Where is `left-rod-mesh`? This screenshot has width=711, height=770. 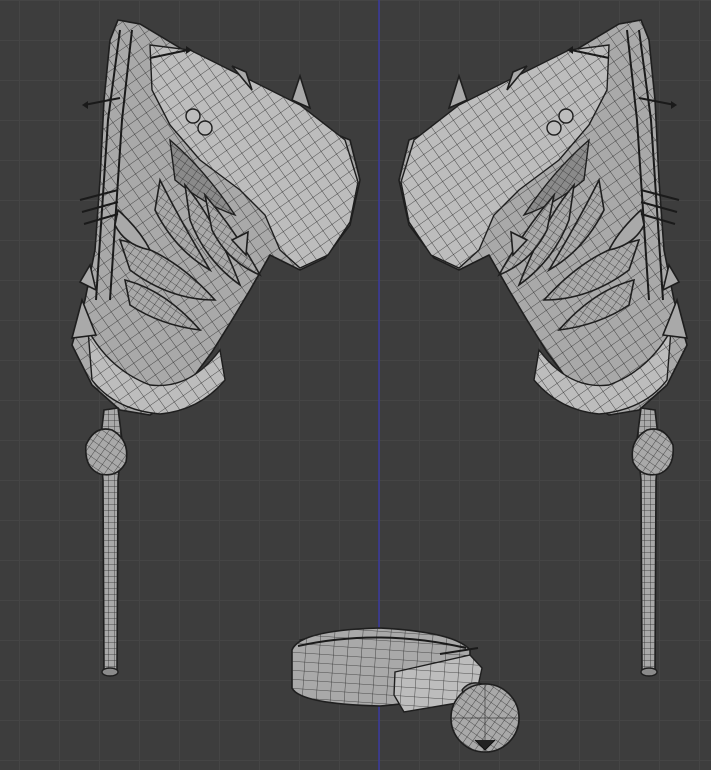 left-rod-mesh is located at coordinates (106, 542).